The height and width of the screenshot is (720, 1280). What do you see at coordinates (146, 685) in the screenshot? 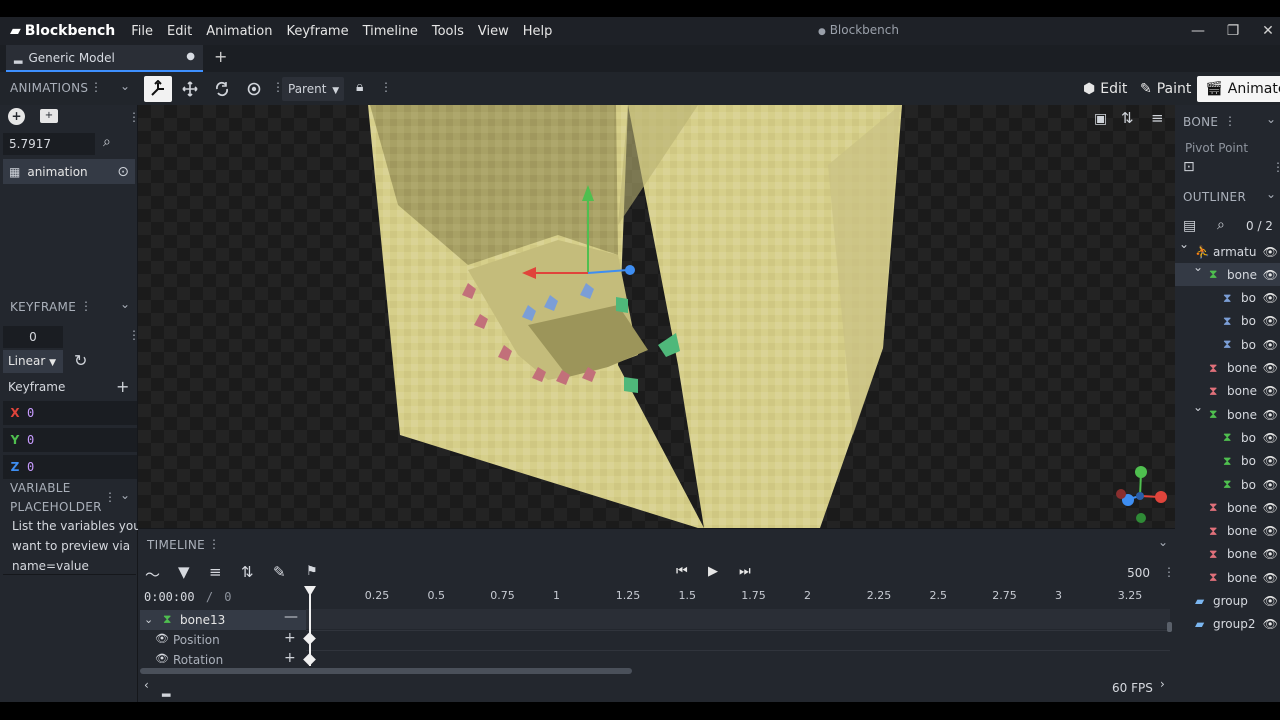
I see `chevron-left-icon: ‹` at bounding box center [146, 685].